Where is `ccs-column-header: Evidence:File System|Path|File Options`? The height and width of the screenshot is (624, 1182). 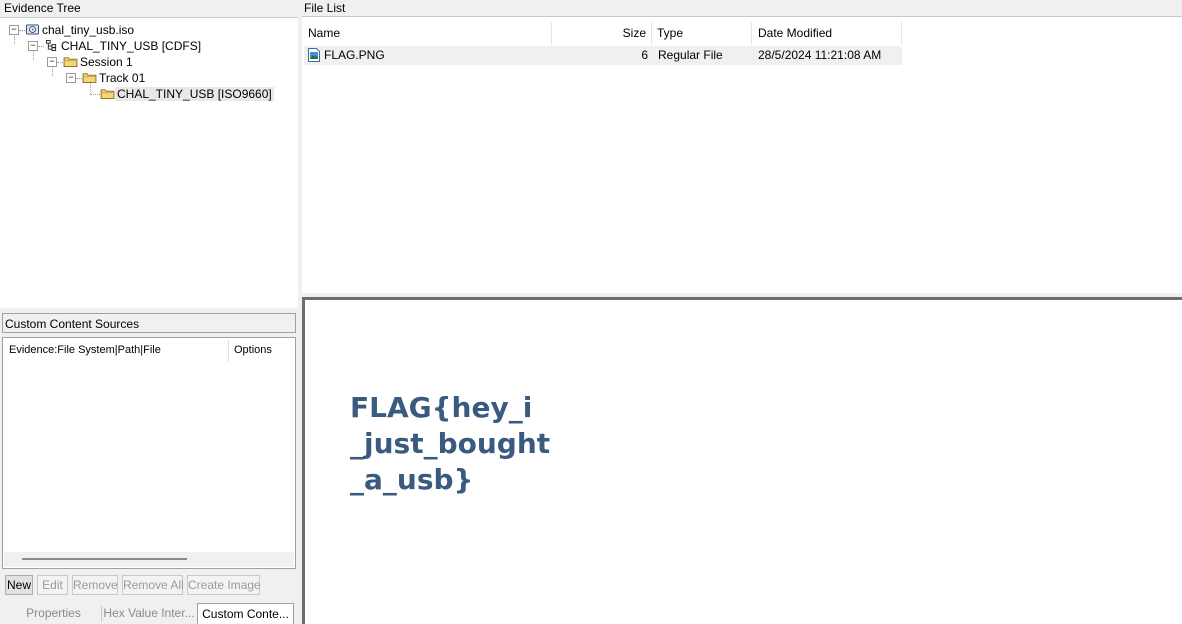
ccs-column-header: Evidence:File System|Path|File Options is located at coordinates (149, 351).